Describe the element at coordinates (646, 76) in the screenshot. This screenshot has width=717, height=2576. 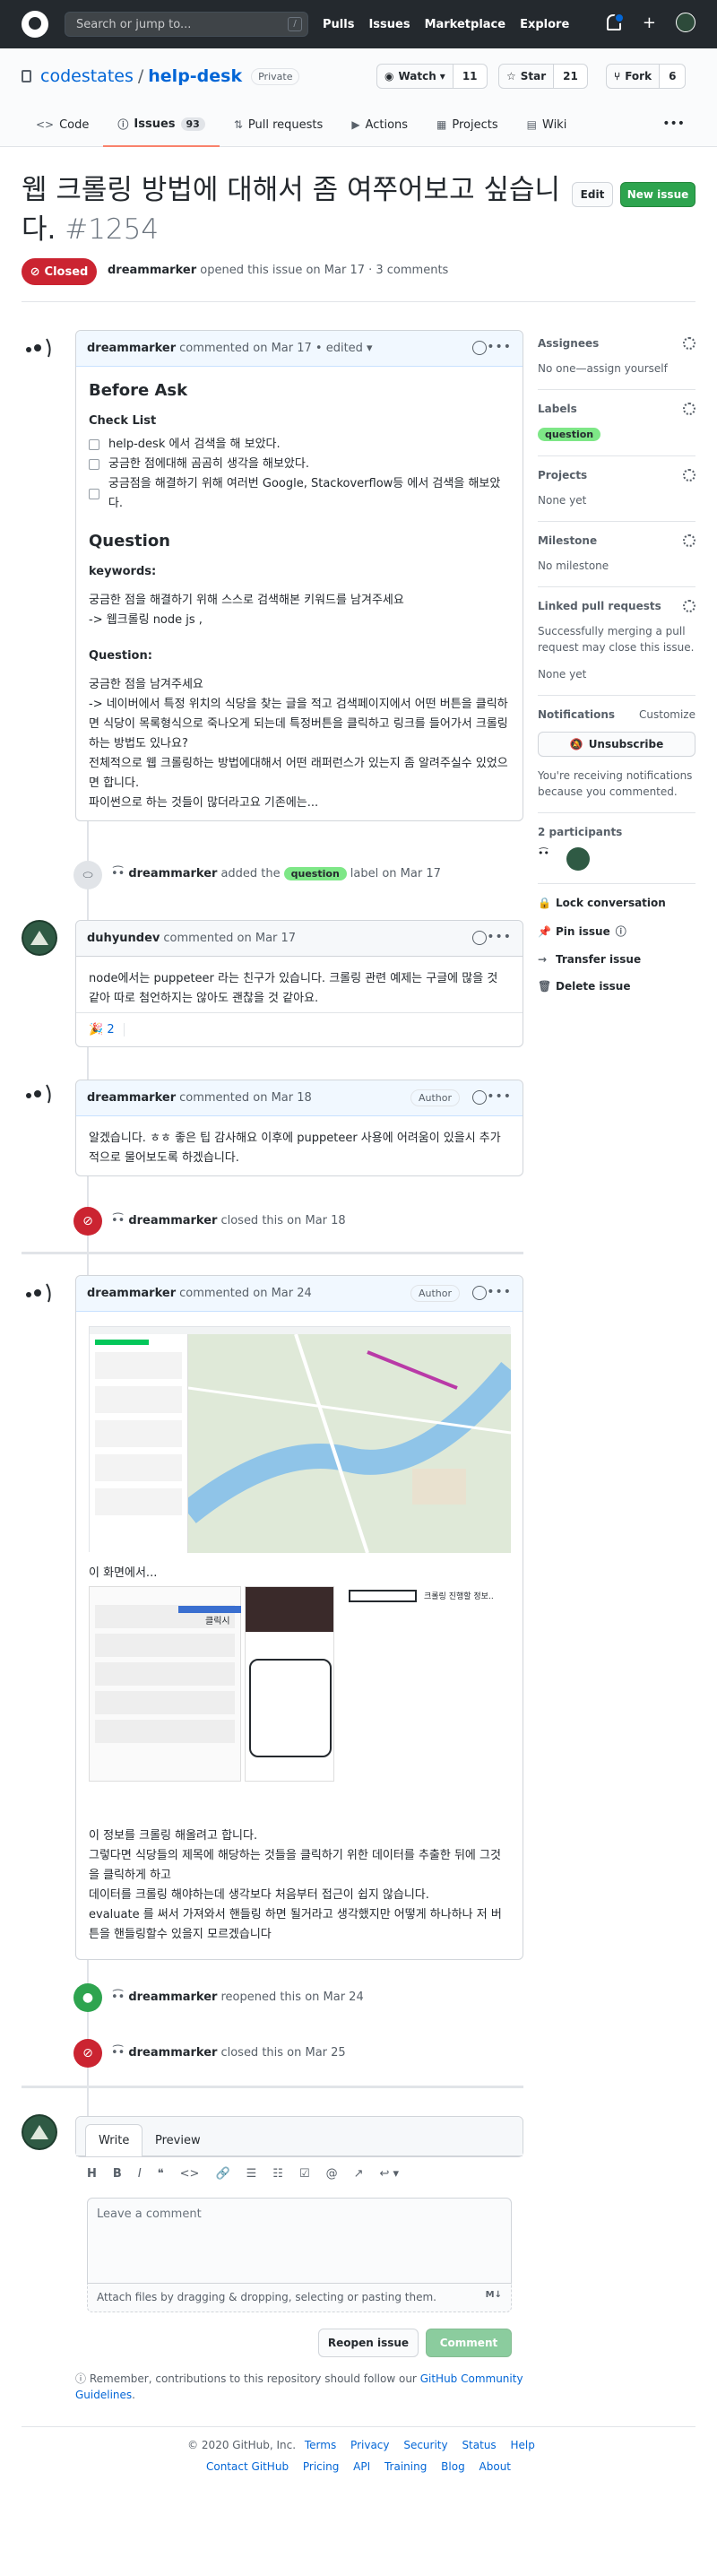
I see `fork-button: ⑂ Fork 6` at that location.